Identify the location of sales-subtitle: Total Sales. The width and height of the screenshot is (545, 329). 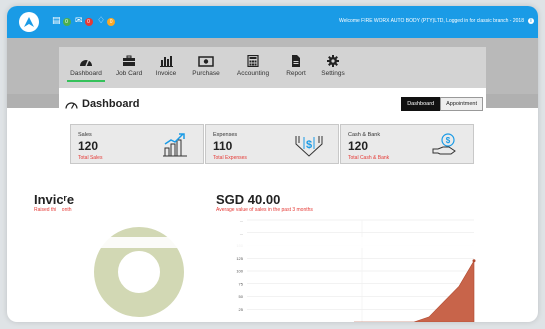
(90, 158).